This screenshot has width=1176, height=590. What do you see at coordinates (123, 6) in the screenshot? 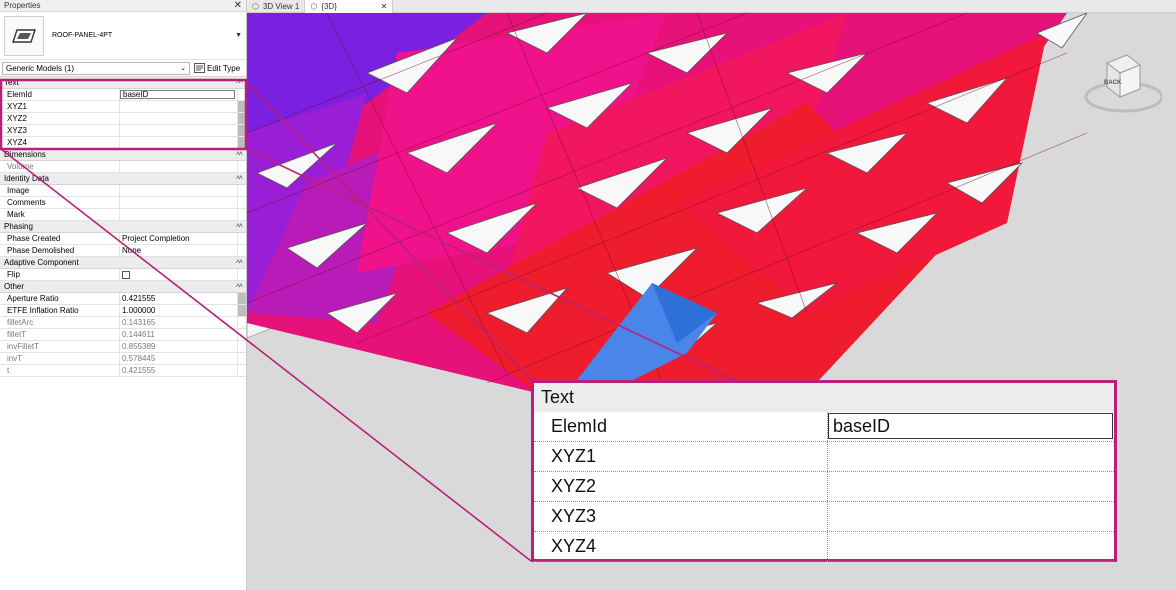
I see `properties-header: Properties ✕` at bounding box center [123, 6].